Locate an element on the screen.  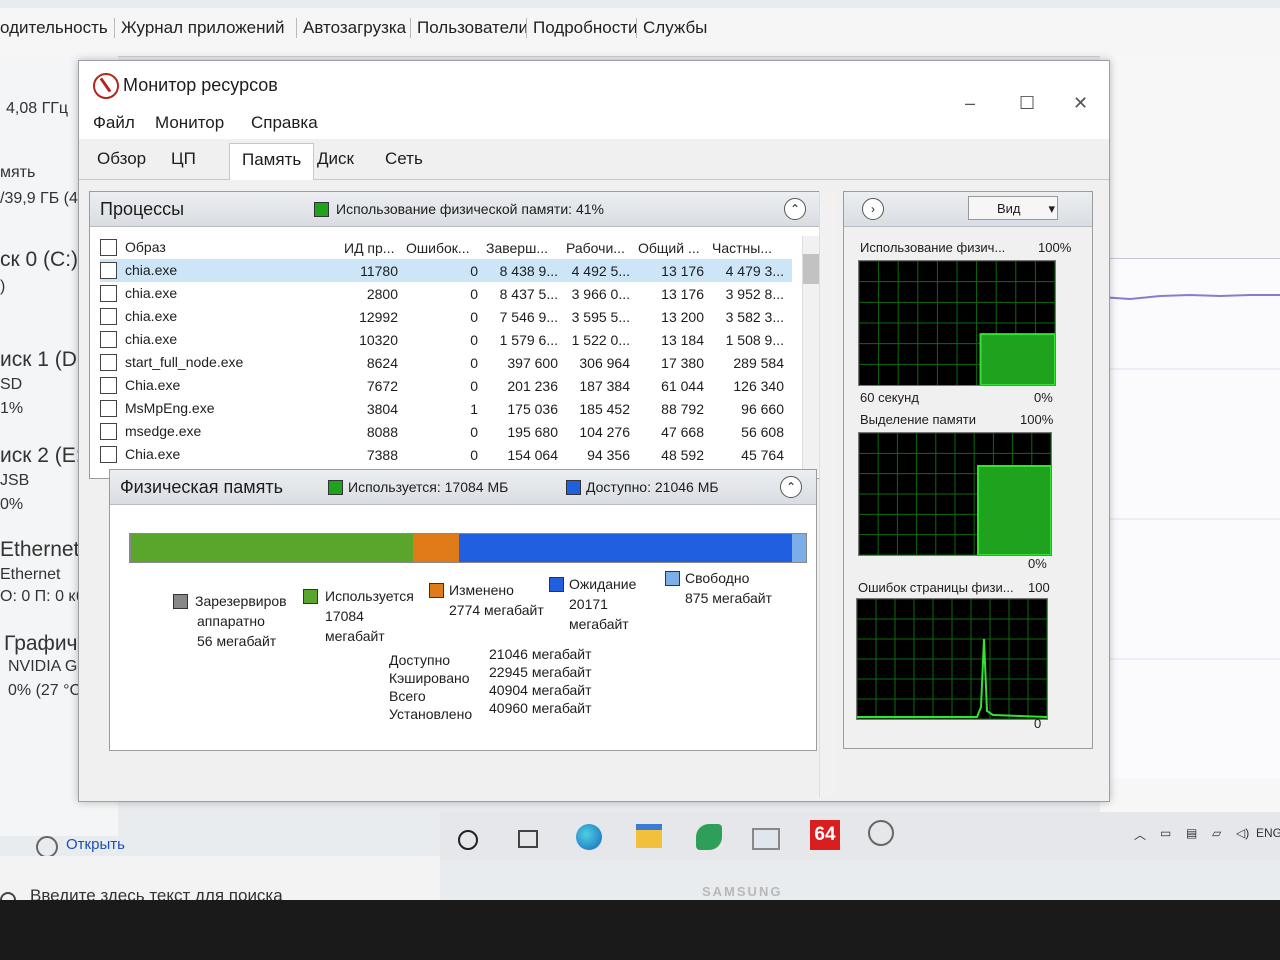
legend-reserved-l2: аппаратно is located at coordinates (231, 621).